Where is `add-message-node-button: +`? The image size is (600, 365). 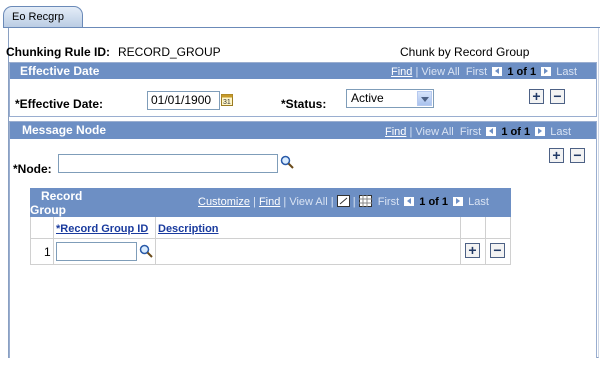 add-message-node-button: + is located at coordinates (556, 155).